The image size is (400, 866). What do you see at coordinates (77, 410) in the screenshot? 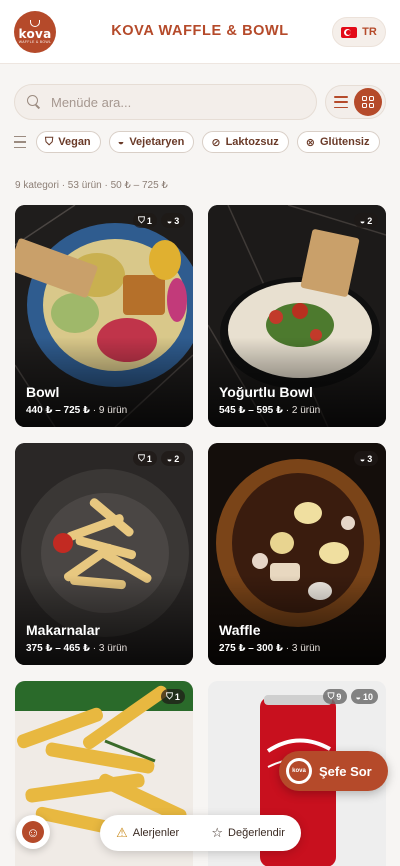
I see `category-price: 440 ₺ – 725 ₺ · 9 ürün` at bounding box center [77, 410].